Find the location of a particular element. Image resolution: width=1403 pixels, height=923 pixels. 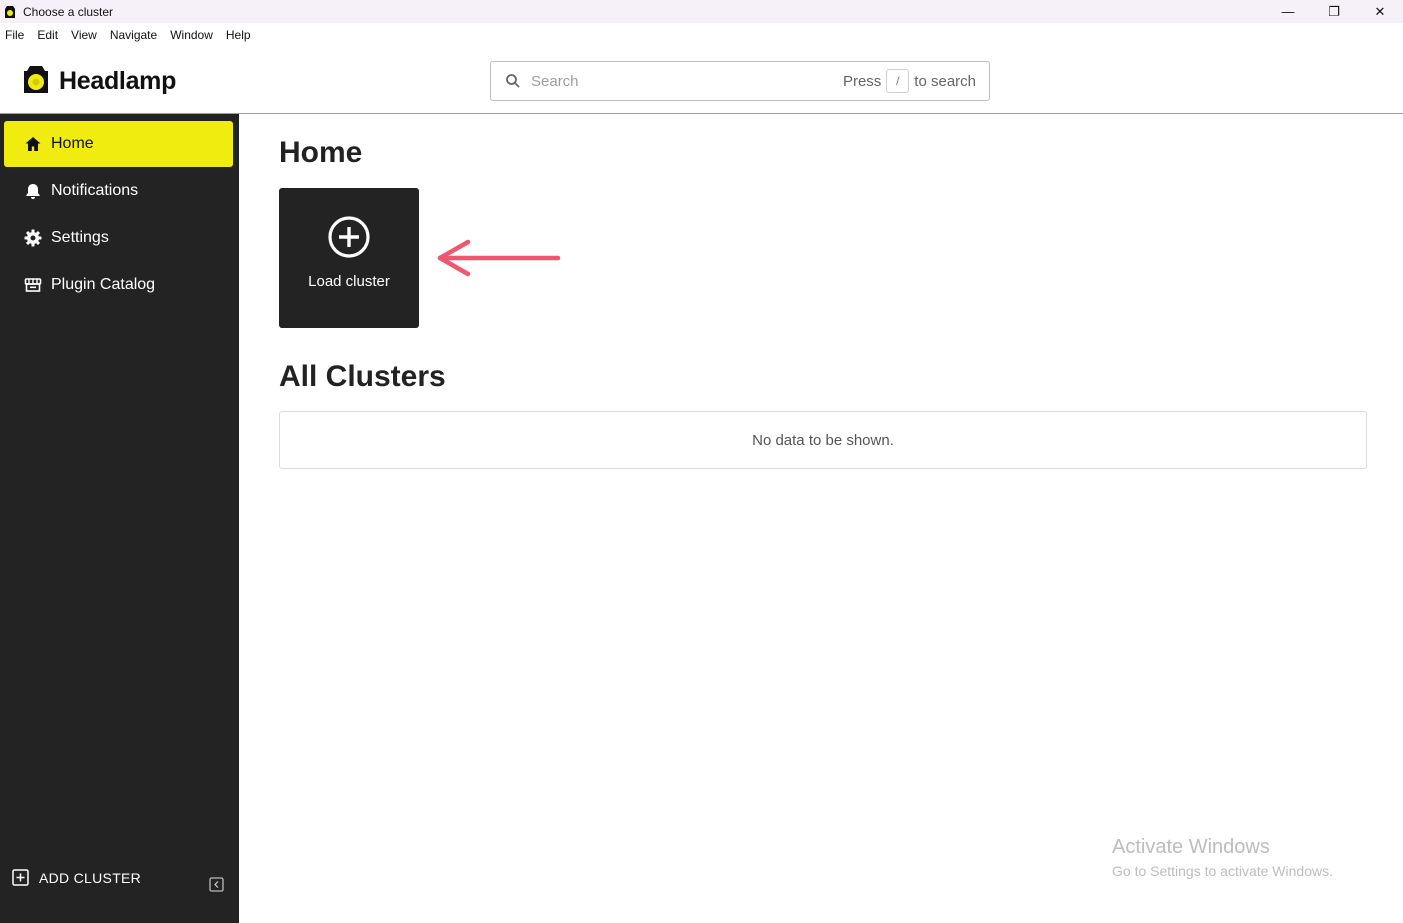

menu-window: Window is located at coordinates (191, 35).